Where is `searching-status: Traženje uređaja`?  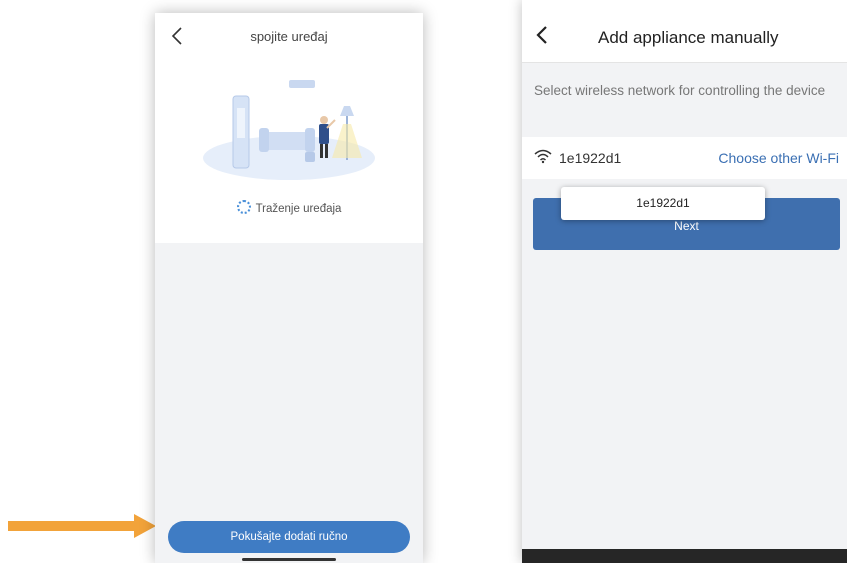
searching-status: Traženje uređaja is located at coordinates (289, 207).